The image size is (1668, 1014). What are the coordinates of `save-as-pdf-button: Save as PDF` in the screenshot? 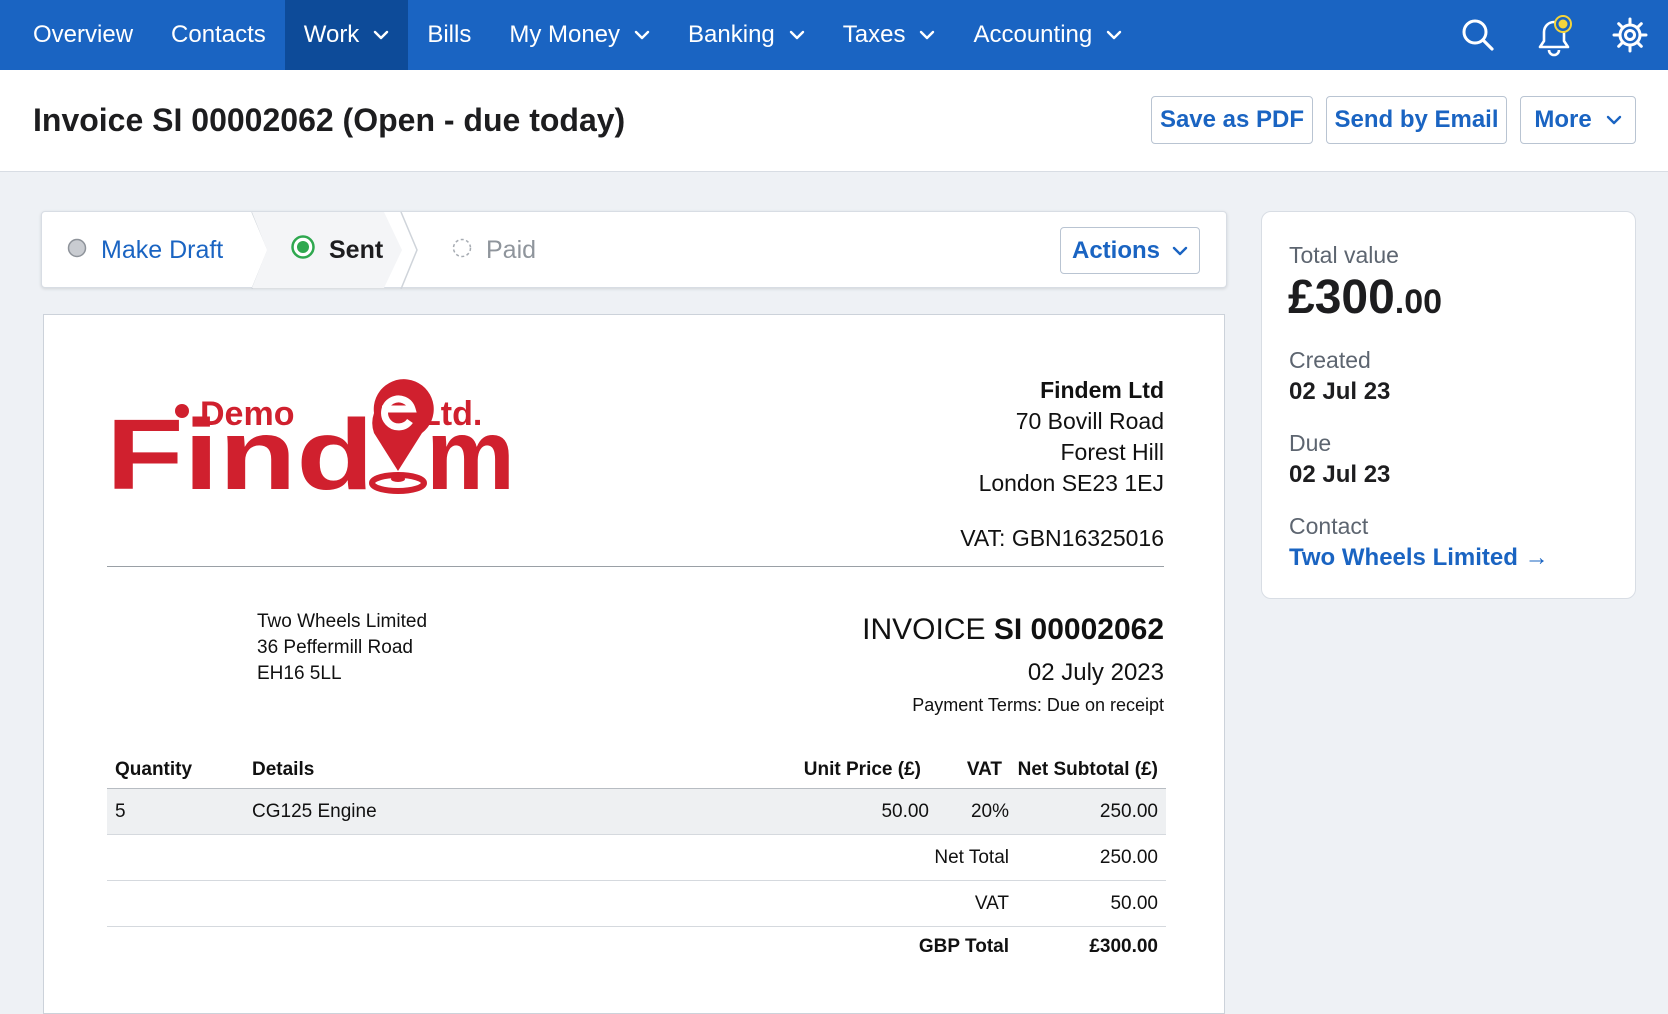 It's located at (1232, 120).